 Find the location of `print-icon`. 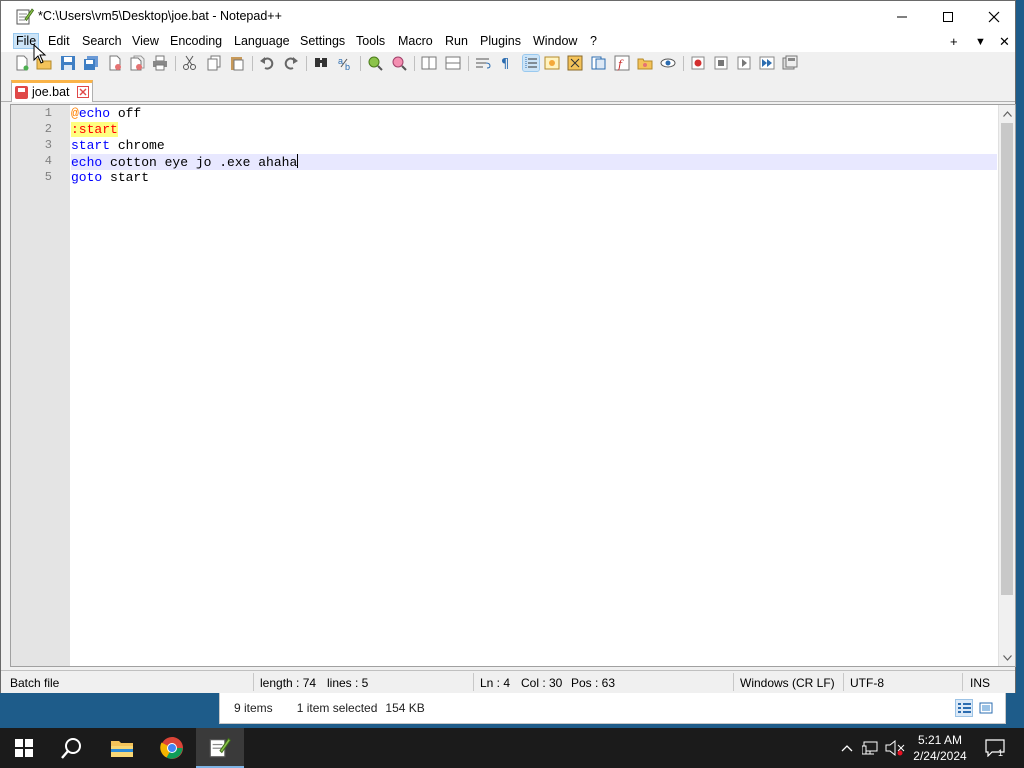

print-icon is located at coordinates (160, 63).